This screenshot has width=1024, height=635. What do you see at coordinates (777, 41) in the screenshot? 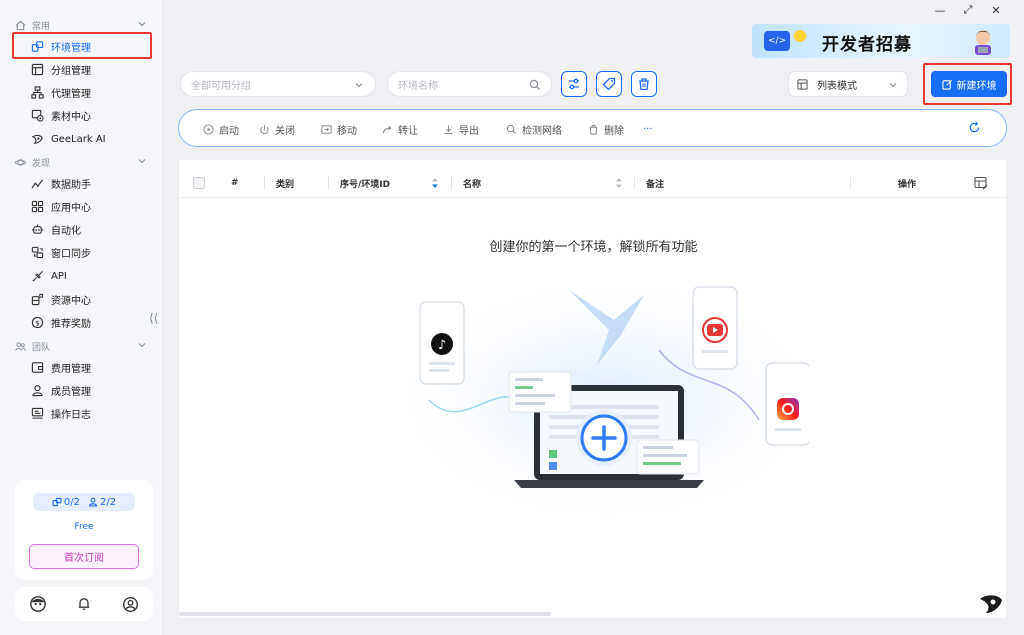
I see `code-icon: </>` at bounding box center [777, 41].